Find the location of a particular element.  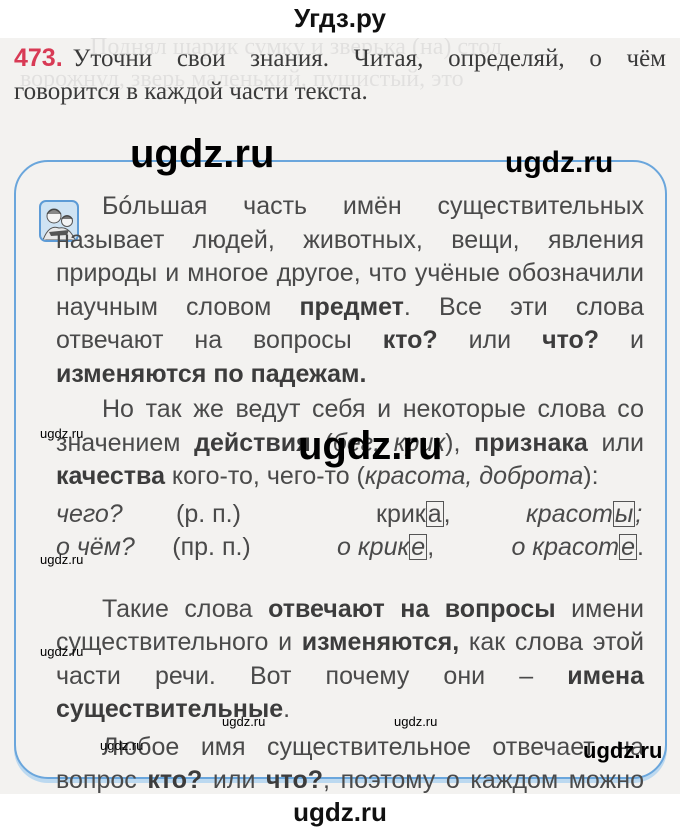

example-word: о красоте. is located at coordinates (577, 548).